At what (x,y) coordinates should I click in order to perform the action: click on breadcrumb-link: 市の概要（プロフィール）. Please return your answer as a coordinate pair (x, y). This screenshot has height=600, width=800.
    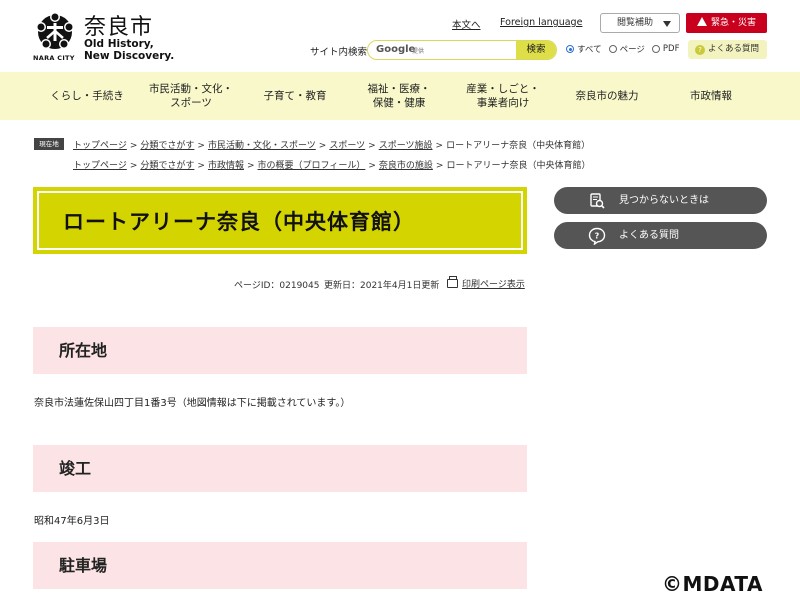
    Looking at the image, I should click on (312, 166).